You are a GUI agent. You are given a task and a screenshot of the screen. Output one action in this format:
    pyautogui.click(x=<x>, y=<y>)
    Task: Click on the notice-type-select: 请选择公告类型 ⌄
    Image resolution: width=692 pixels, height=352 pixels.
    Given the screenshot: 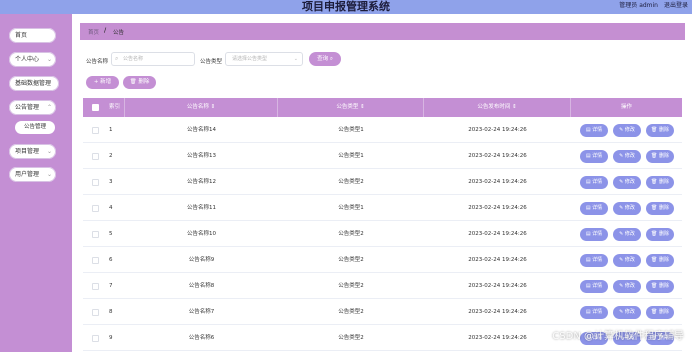 What is the action you would take?
    pyautogui.click(x=264, y=59)
    